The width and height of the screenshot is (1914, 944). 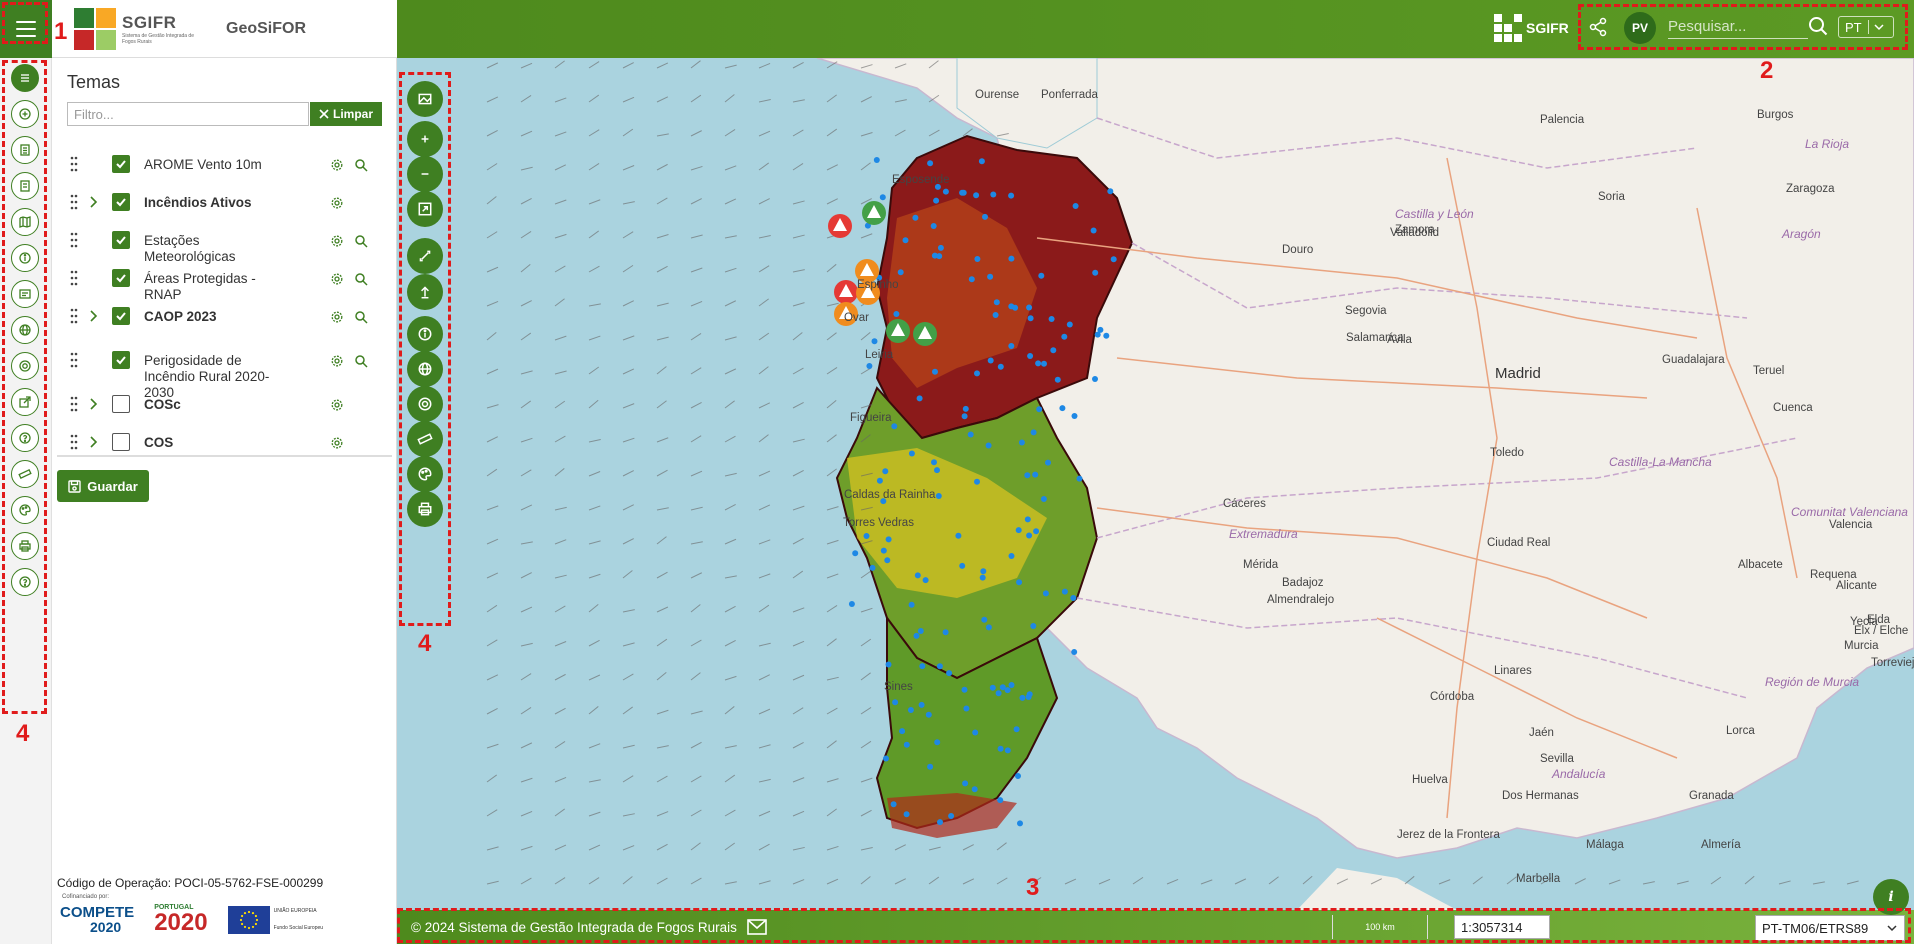 I want to click on map-target-button, so click(x=425, y=404).